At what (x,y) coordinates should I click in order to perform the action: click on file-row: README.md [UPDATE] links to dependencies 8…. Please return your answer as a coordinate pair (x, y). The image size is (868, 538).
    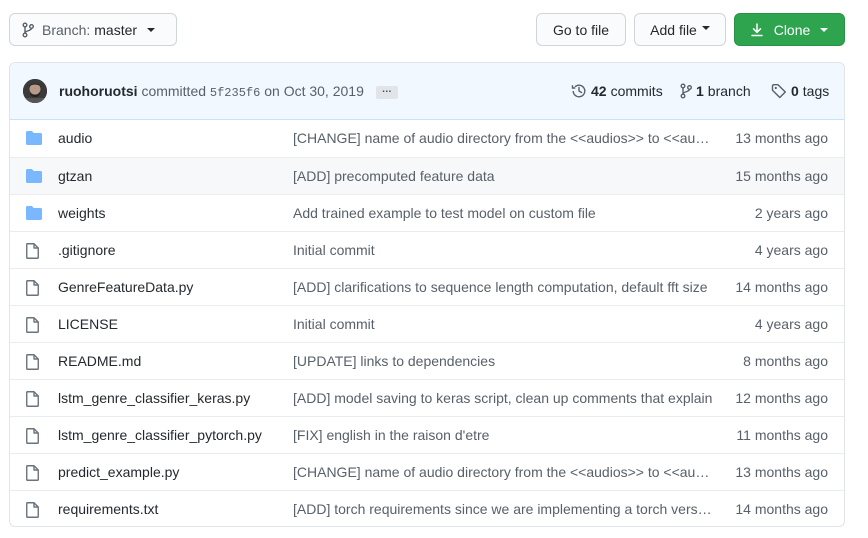
    Looking at the image, I should click on (427, 360).